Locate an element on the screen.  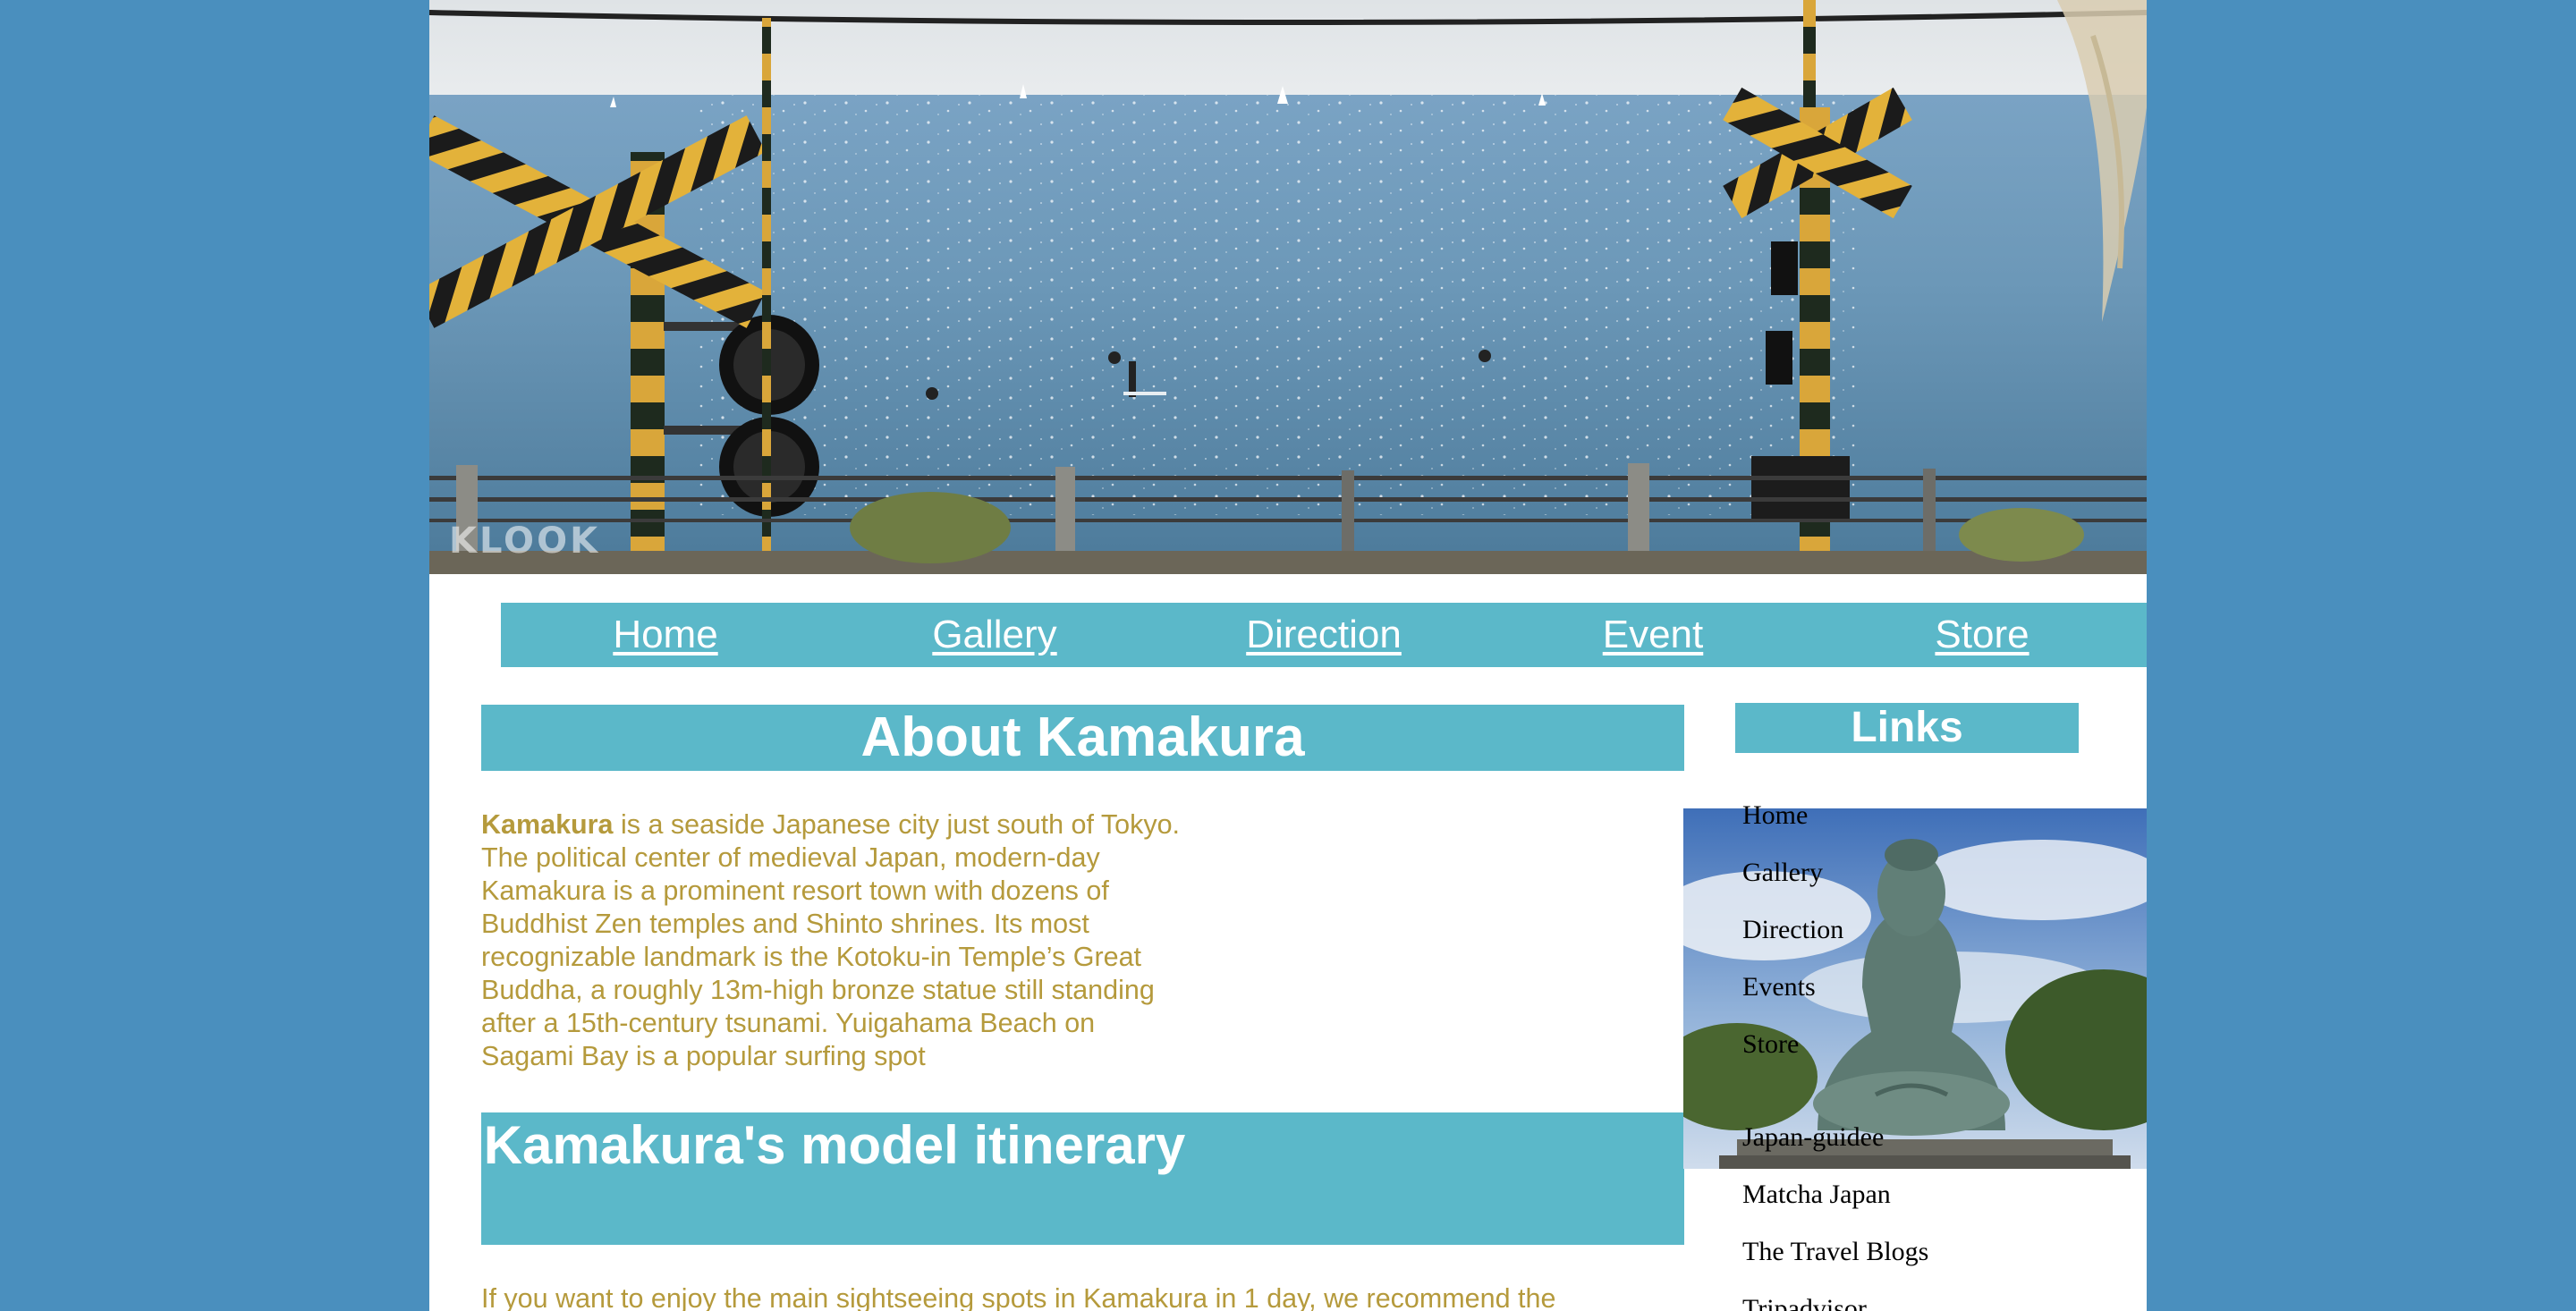
sidebar-link-matcha-japan: Matcha Japan is located at coordinates (1835, 1202).